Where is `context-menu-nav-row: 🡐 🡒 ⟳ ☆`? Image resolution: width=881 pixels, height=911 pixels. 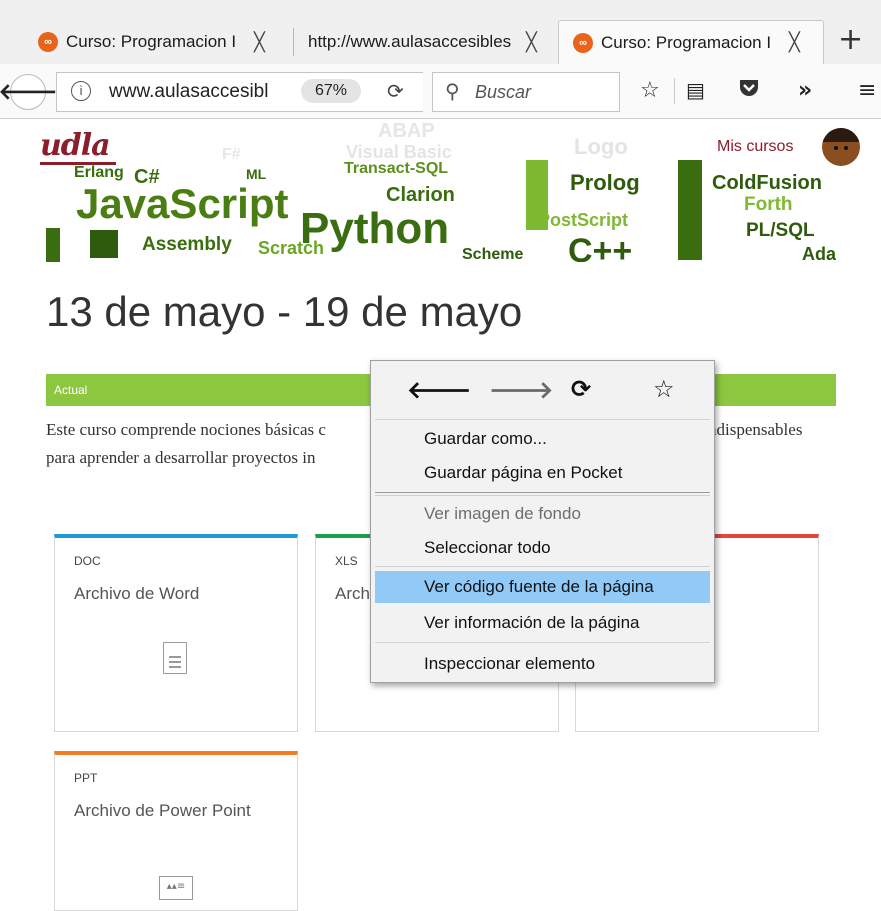 context-menu-nav-row: 🡐 🡒 ⟳ ☆ is located at coordinates (542, 390).